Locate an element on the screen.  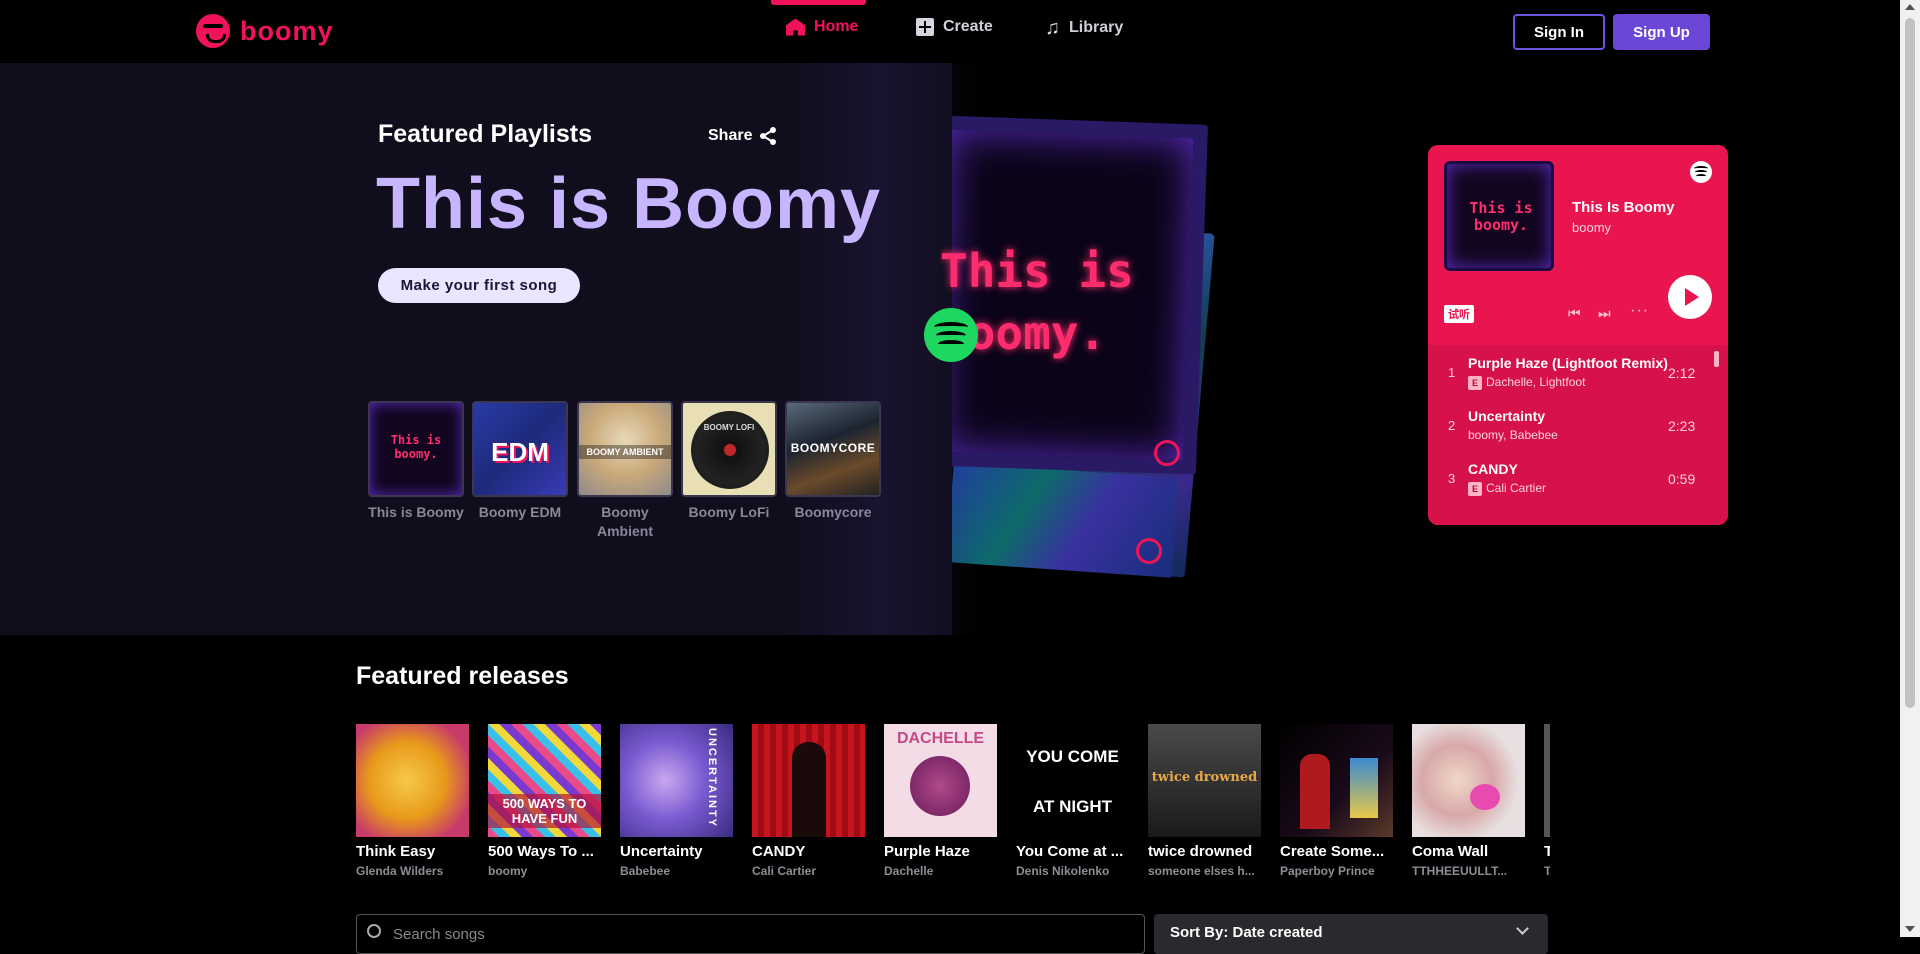
chevron-down-icon is located at coordinates (1522, 928).